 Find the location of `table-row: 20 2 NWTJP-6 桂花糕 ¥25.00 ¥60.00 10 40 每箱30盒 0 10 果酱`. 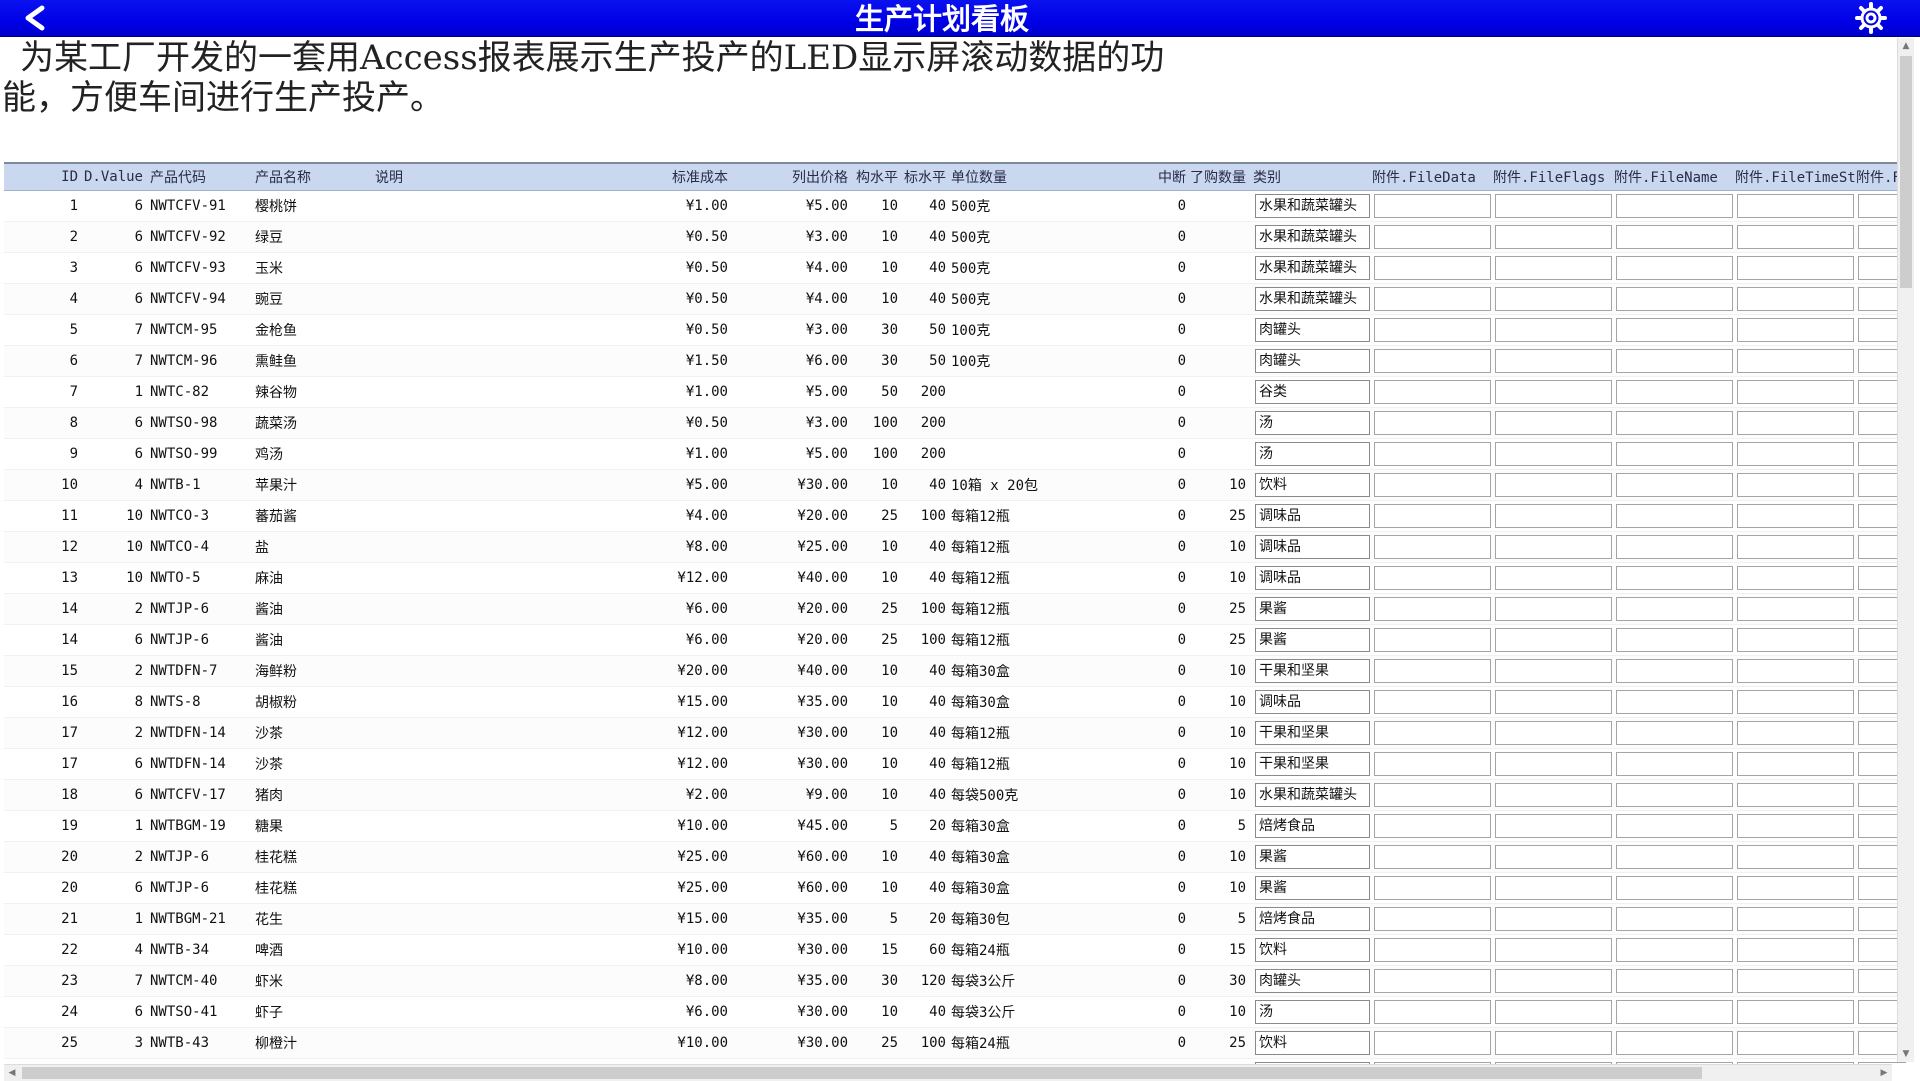

table-row: 20 2 NWTJP-6 桂花糕 ¥25.00 ¥60.00 10 40 每箱30盒 0 10 果酱 is located at coordinates (955, 857).